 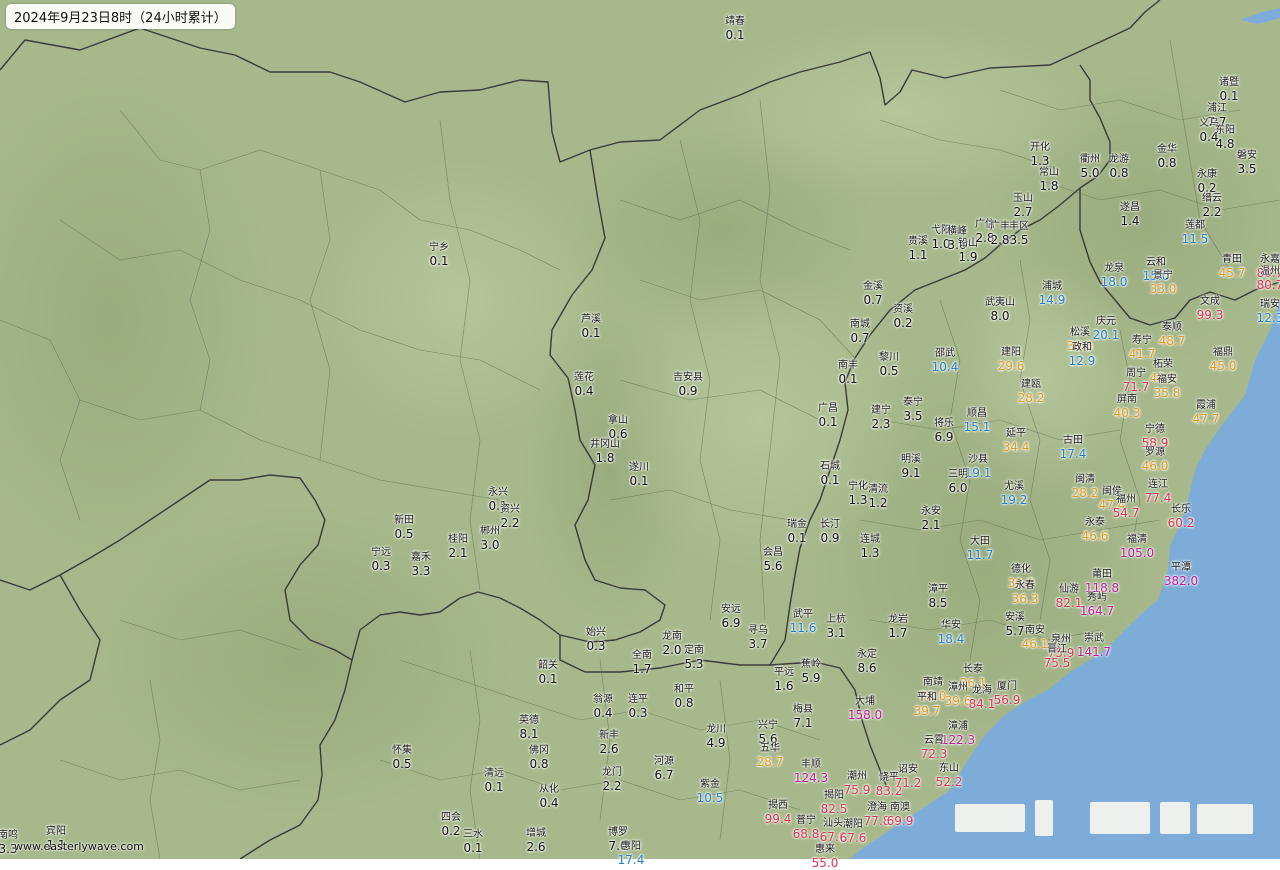 I want to click on watermark-url: www.easterlywave.com, so click(x=79, y=846).